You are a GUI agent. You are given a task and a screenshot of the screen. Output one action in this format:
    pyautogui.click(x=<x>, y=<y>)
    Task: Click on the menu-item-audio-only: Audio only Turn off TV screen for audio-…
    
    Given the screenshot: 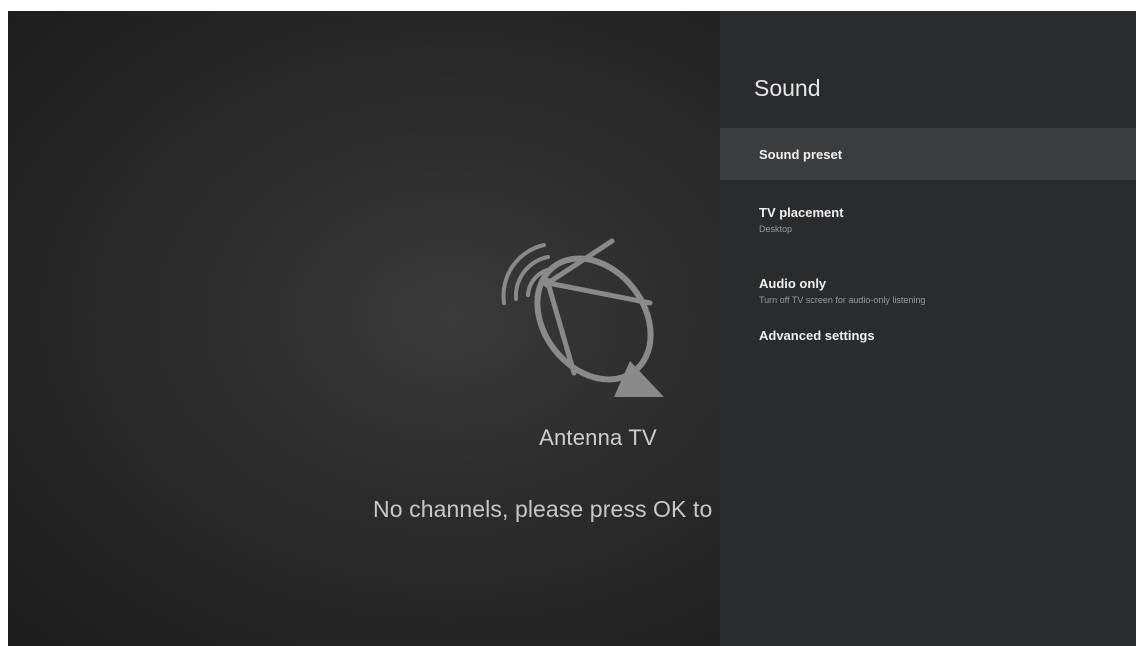 What is the action you would take?
    pyautogui.click(x=928, y=289)
    